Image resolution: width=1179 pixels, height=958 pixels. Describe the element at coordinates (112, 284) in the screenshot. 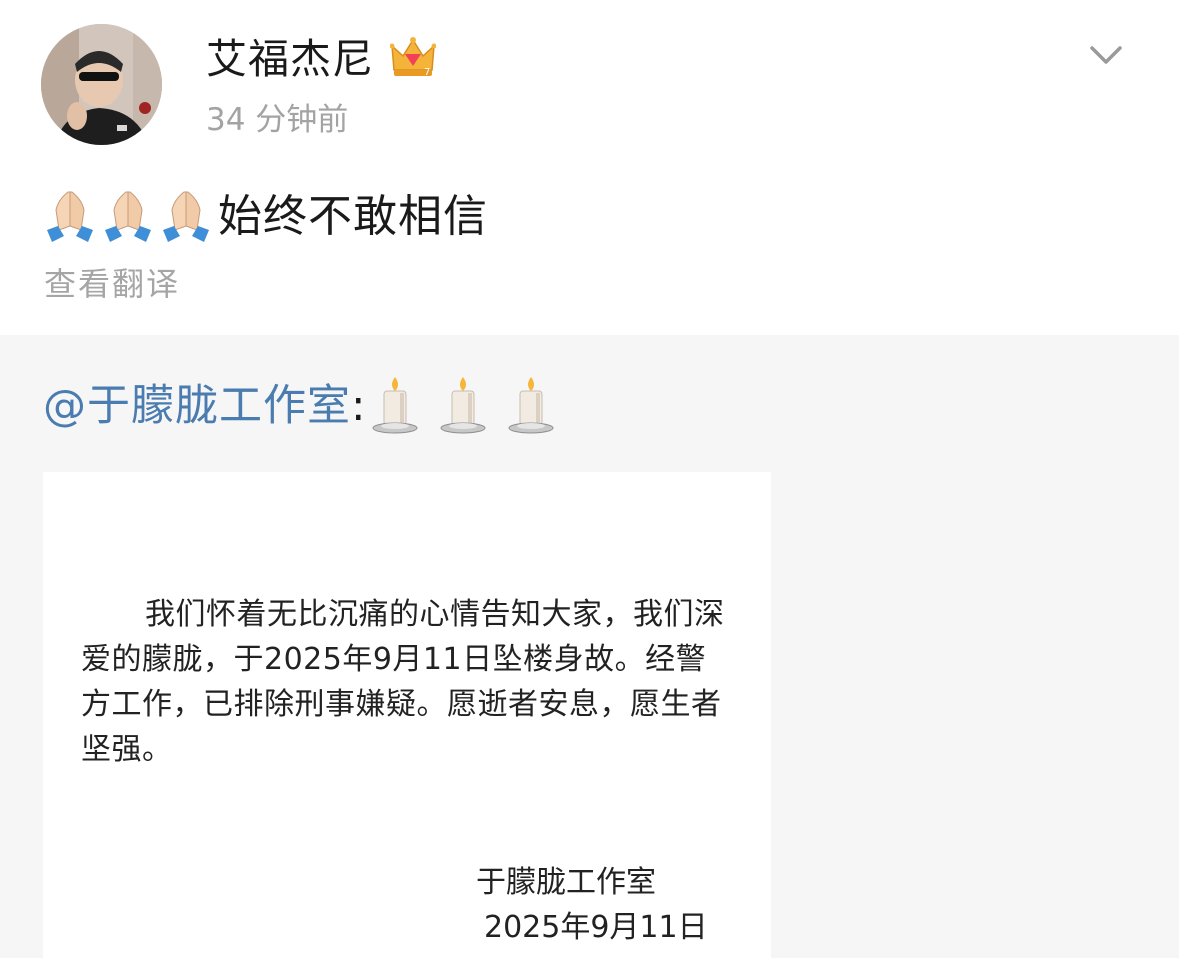

I see `translate-link: 查看翻译` at that location.